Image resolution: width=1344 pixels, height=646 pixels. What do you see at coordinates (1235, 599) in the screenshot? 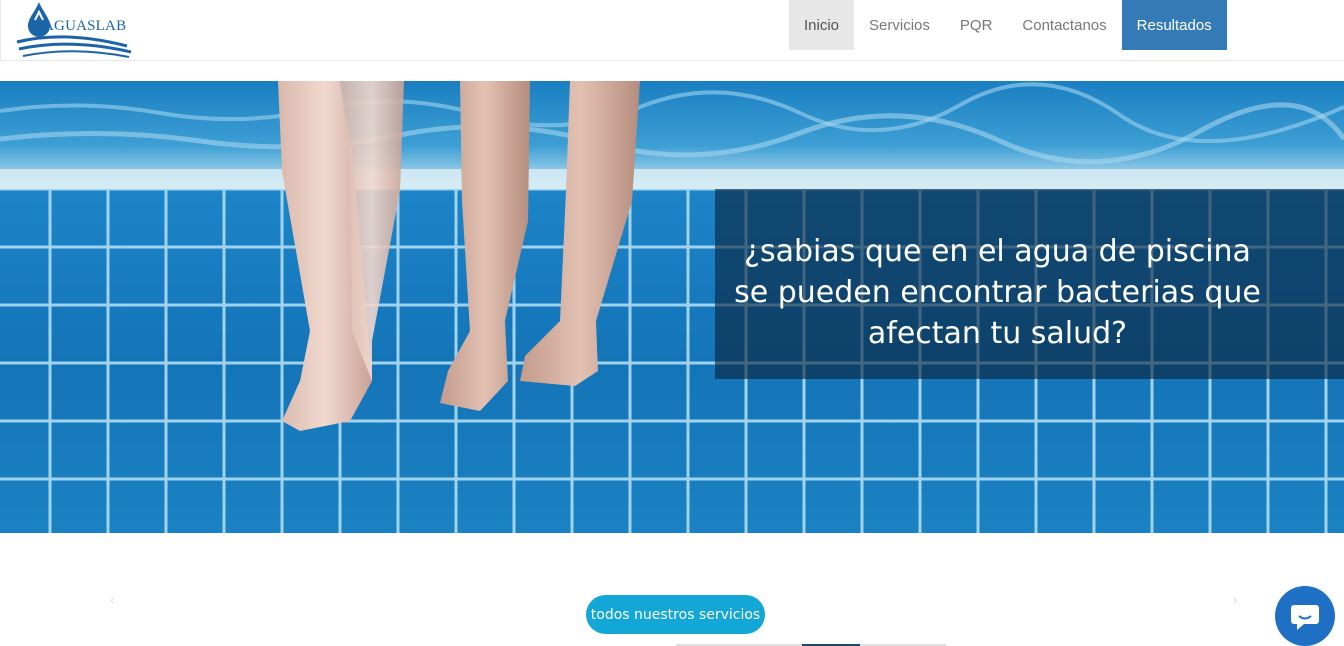
I see `chevron-right-icon: ›` at bounding box center [1235, 599].